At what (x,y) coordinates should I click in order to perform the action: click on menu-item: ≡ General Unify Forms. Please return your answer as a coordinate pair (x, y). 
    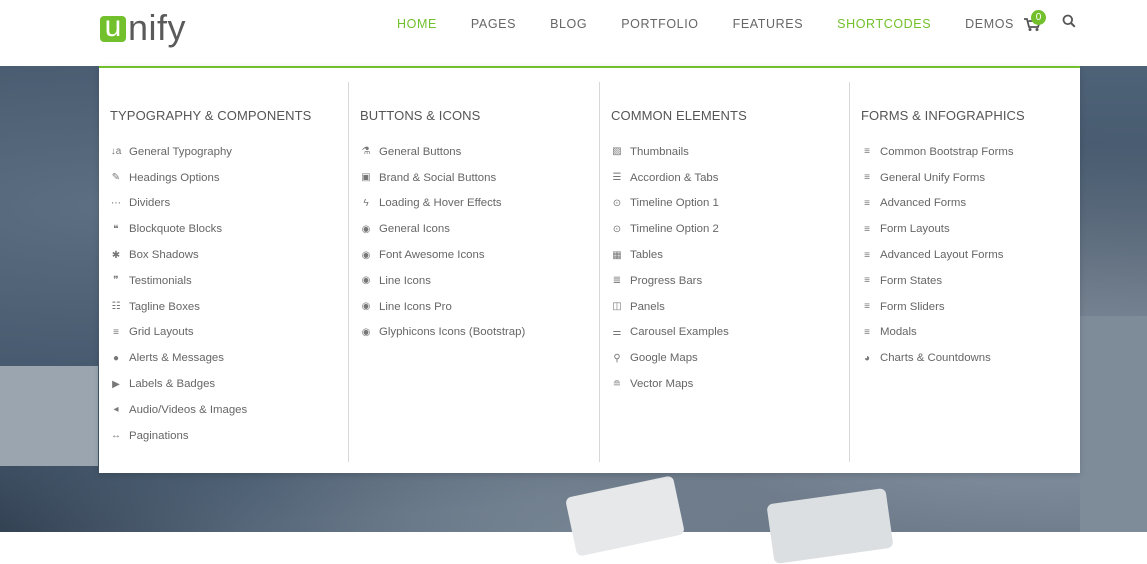
    Looking at the image, I should click on (937, 178).